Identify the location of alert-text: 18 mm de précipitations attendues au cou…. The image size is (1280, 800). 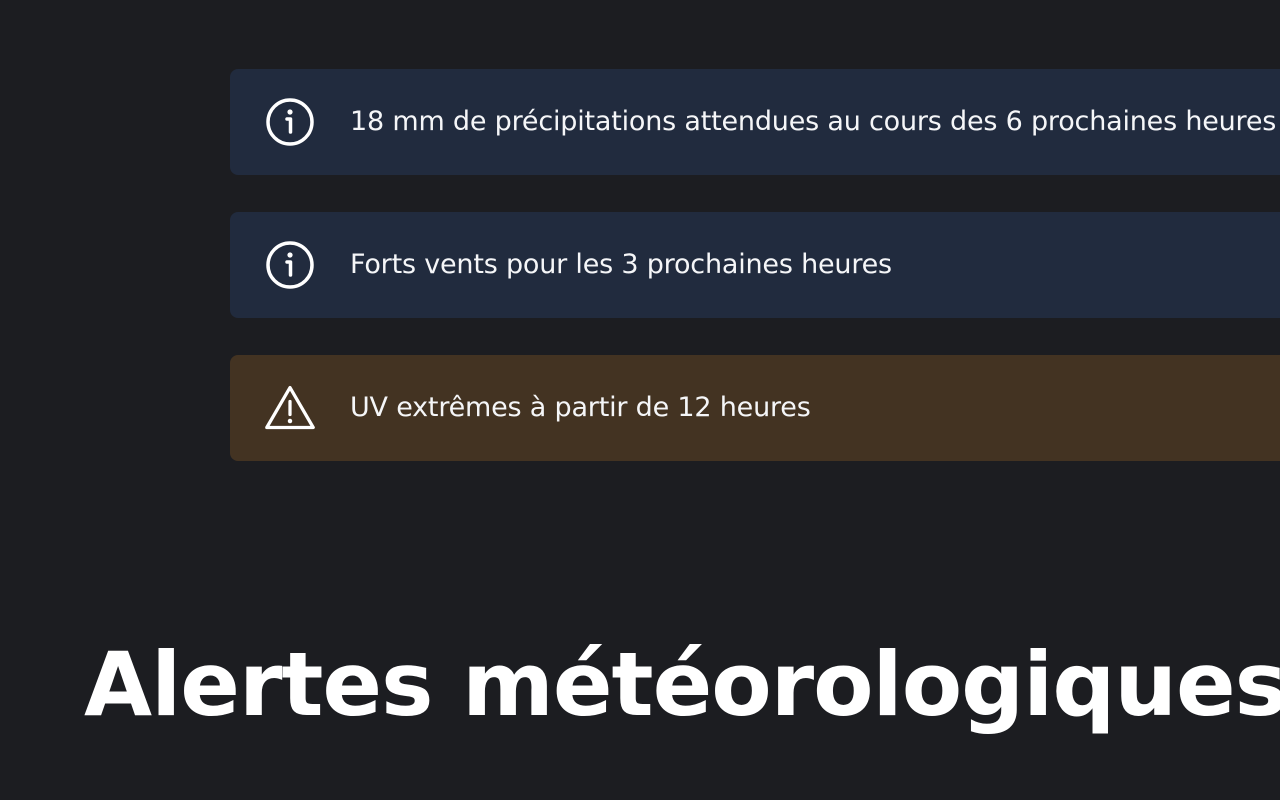
(813, 121).